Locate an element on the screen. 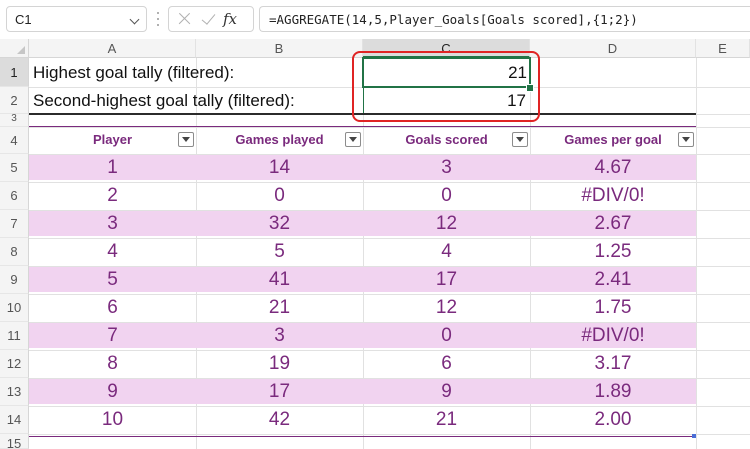 This screenshot has height=449, width=750. games-per-goal-cell: 1.25 is located at coordinates (613, 251).